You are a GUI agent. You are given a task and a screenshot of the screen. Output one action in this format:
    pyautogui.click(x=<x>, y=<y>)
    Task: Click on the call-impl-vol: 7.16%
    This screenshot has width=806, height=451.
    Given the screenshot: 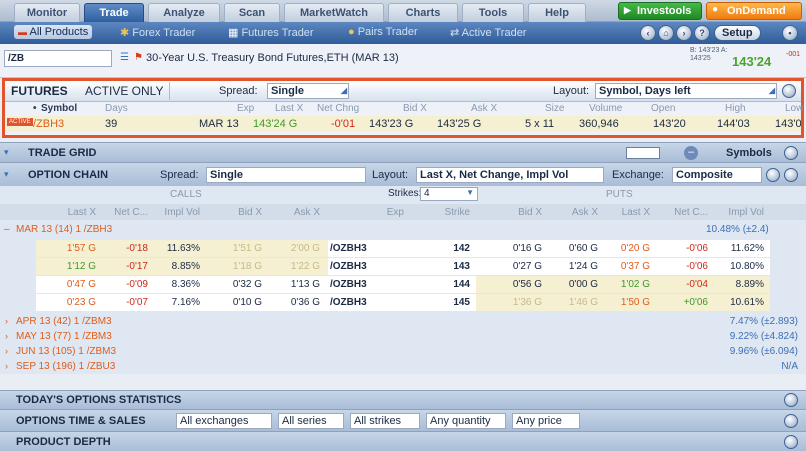 What is the action you would take?
    pyautogui.click(x=175, y=302)
    